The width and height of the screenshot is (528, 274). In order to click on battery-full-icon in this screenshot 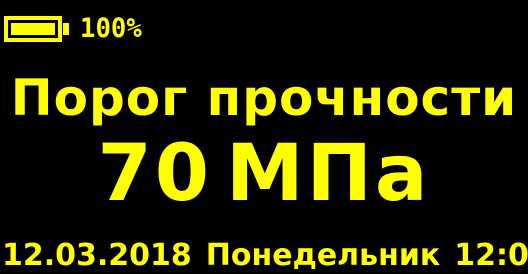, I will do `click(40, 29)`.